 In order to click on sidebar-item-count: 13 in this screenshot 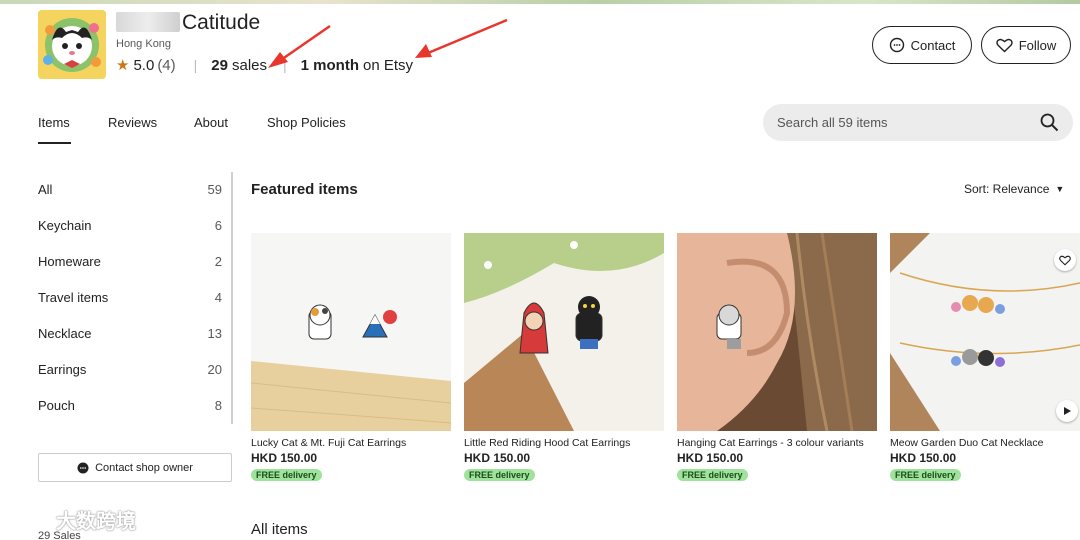, I will do `click(214, 333)`.